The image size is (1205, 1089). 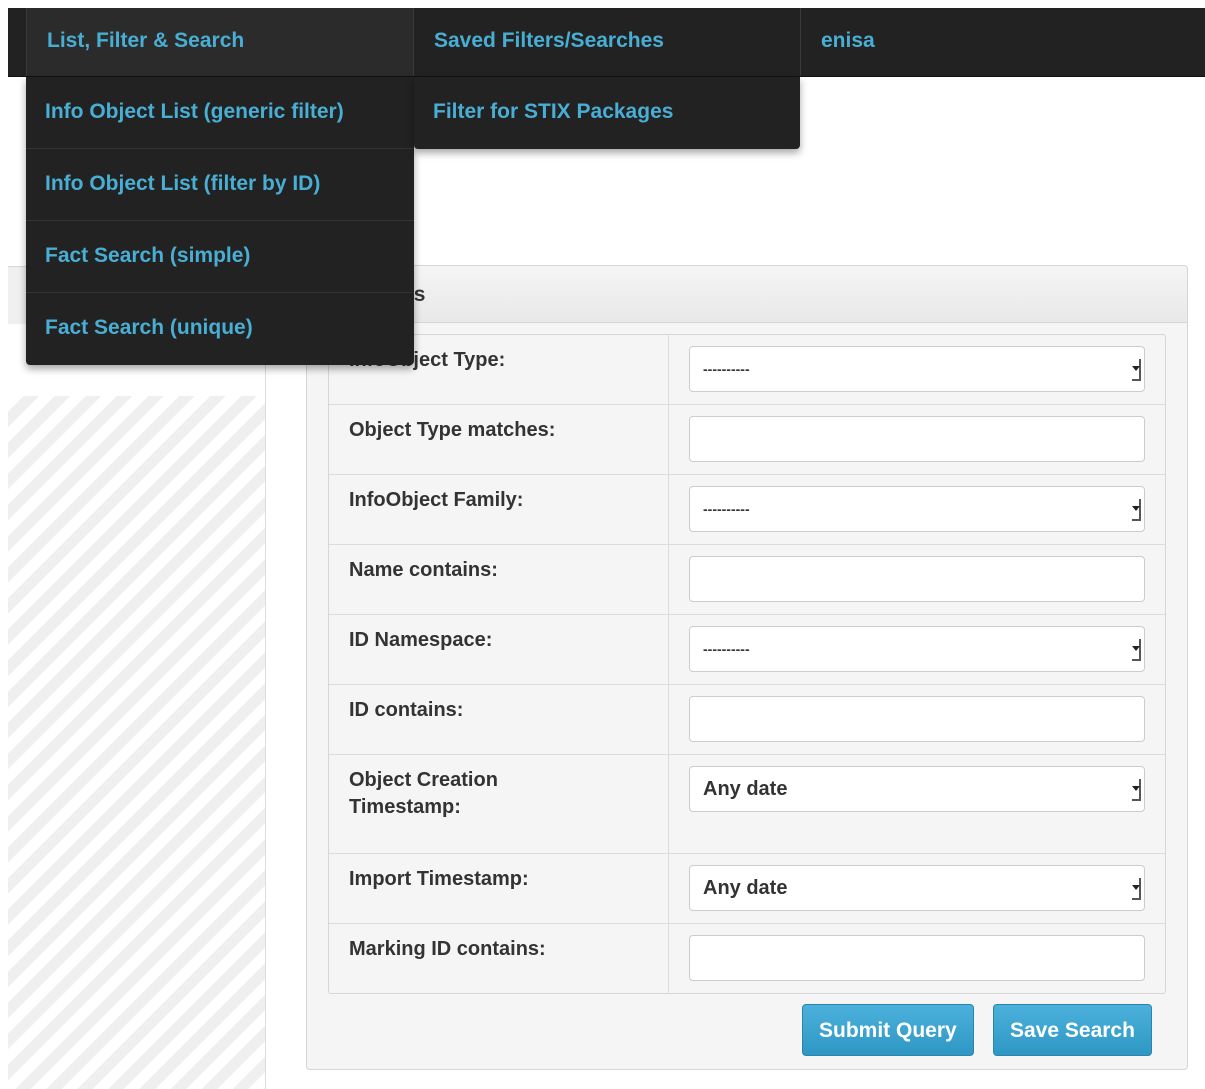 I want to click on nav-list-filter-search: List, Filter & Search, so click(x=220, y=42).